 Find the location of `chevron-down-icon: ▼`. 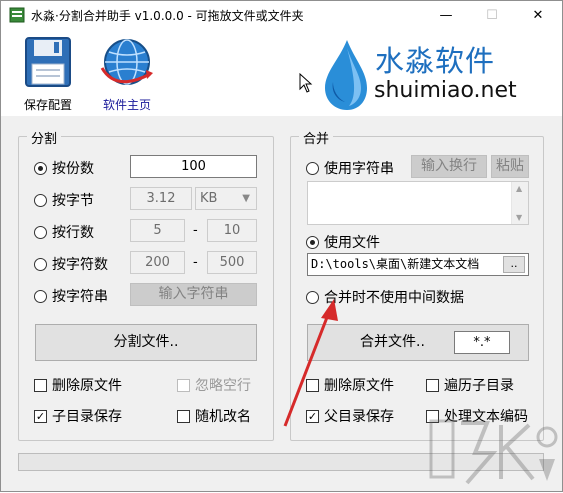

chevron-down-icon: ▼ is located at coordinates (246, 198).